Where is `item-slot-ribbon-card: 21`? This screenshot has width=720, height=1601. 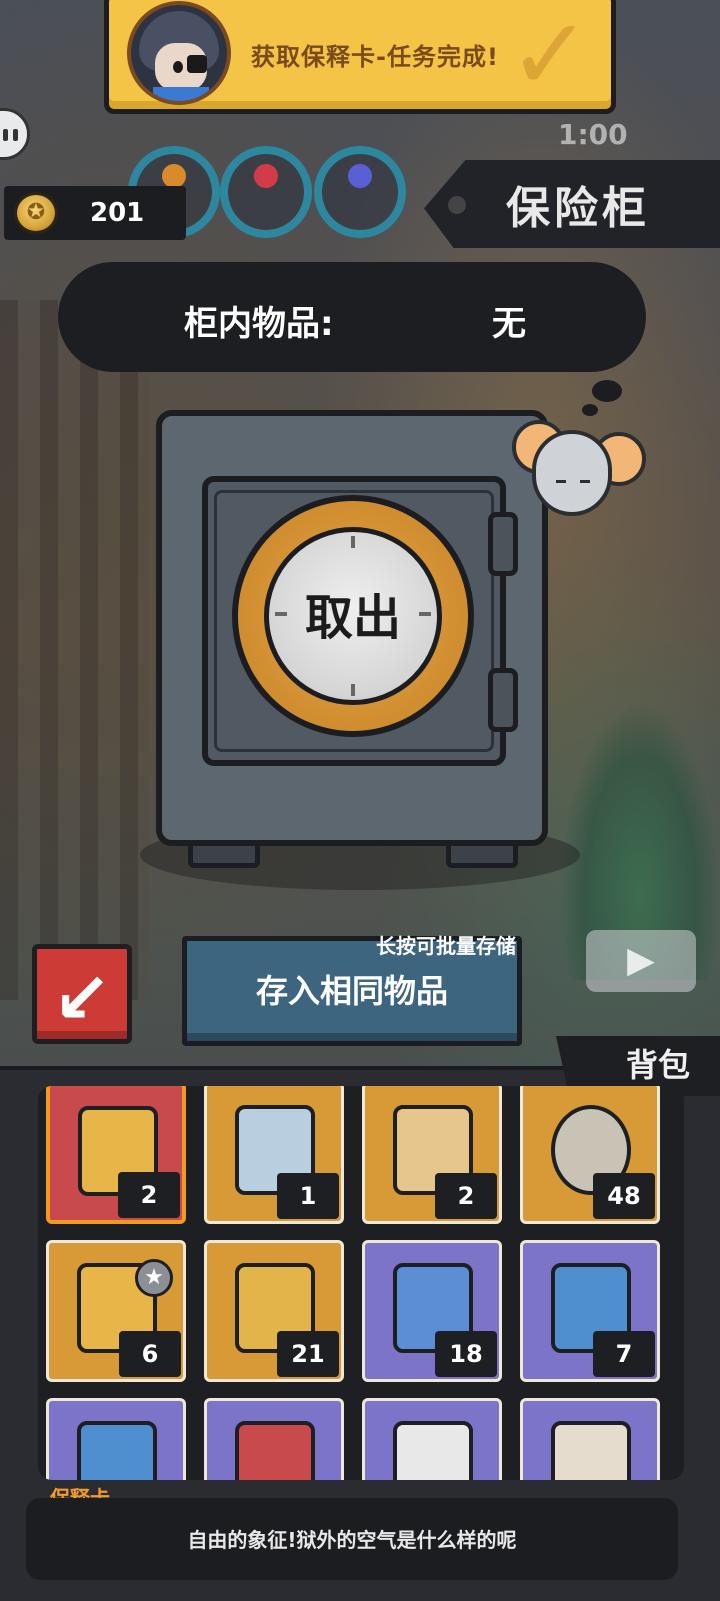
item-slot-ribbon-card: 21 is located at coordinates (274, 1311).